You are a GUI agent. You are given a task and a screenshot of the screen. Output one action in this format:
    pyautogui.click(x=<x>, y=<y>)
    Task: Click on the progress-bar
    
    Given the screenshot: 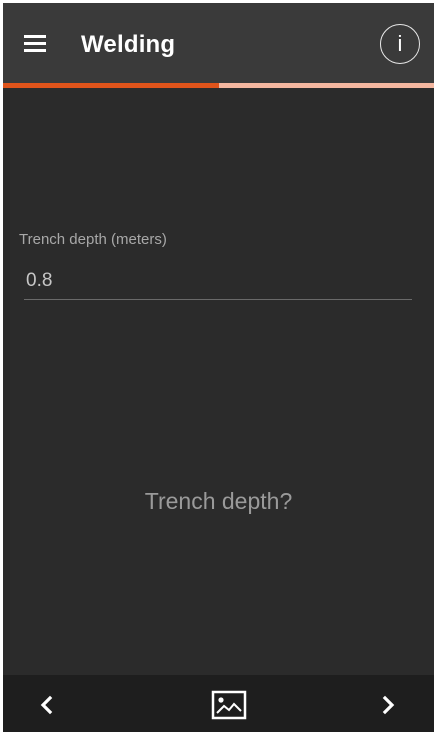 What is the action you would take?
    pyautogui.click(x=218, y=85)
    